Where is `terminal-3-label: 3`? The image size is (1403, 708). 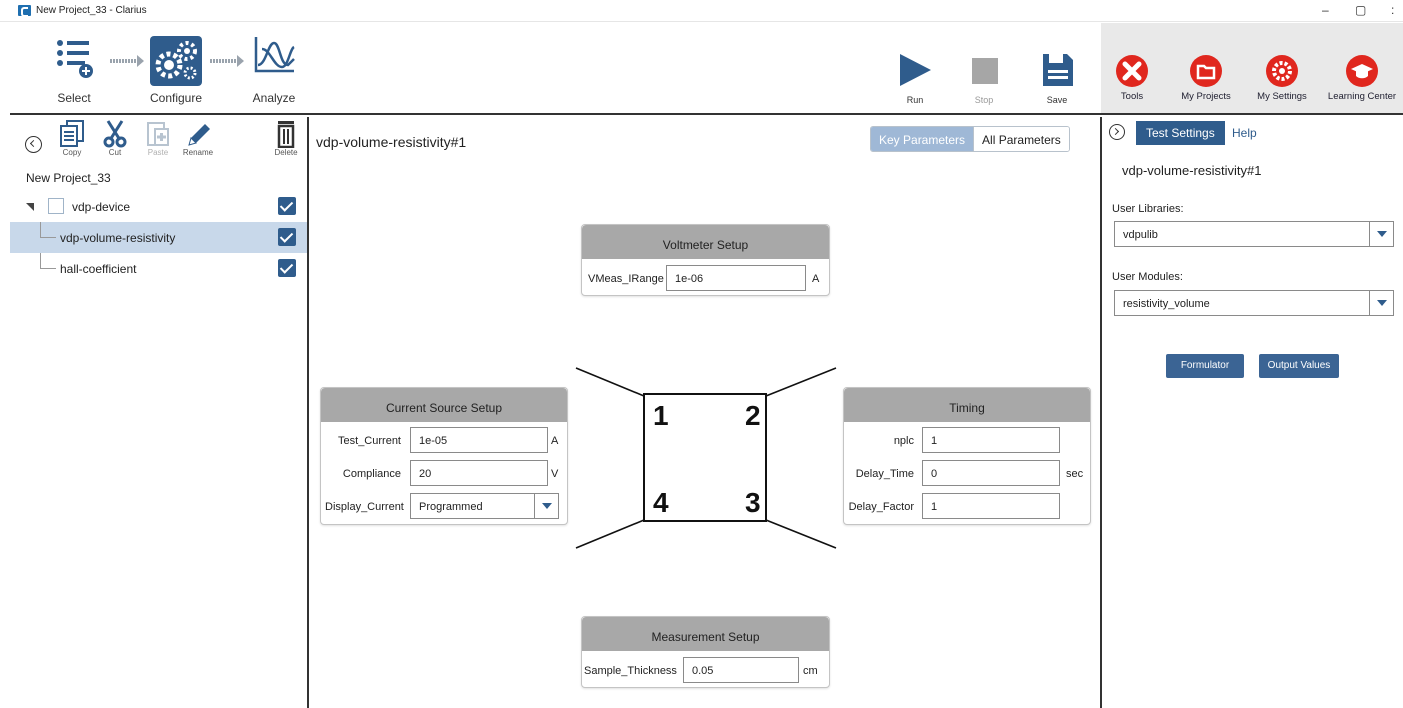 terminal-3-label: 3 is located at coordinates (753, 502).